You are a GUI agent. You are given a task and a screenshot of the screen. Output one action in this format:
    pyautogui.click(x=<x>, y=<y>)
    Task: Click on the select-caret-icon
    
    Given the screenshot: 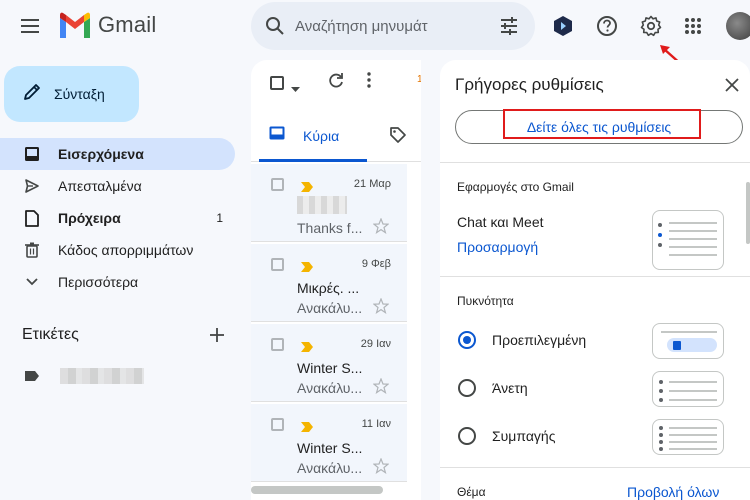 What is the action you would take?
    pyautogui.click(x=295, y=88)
    